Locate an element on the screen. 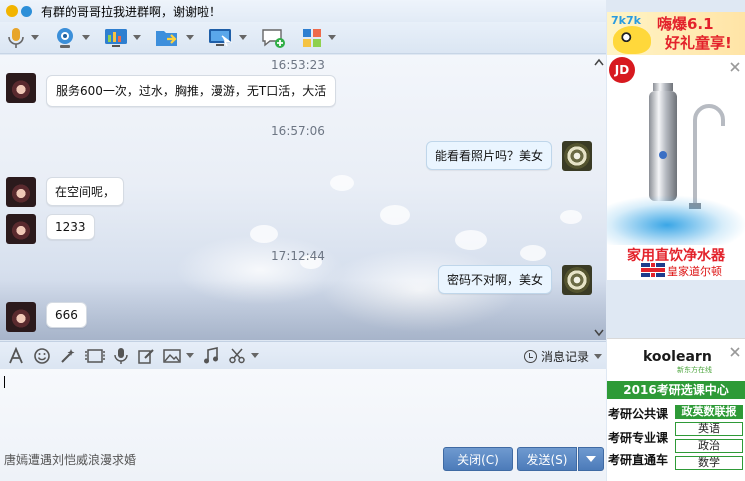 The width and height of the screenshot is (745, 481). screen-share-icon is located at coordinates (116, 37).